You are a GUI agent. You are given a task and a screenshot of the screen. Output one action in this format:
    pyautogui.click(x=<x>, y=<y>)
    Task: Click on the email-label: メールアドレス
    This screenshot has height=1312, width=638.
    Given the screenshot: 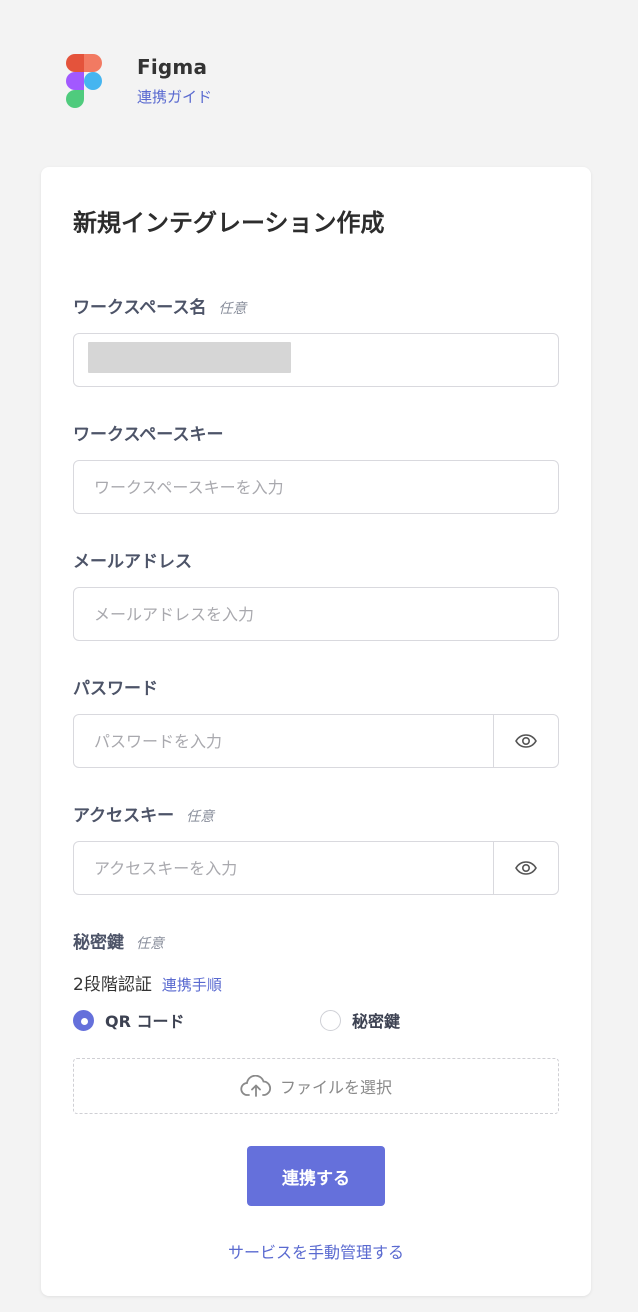 What is the action you would take?
    pyautogui.click(x=132, y=562)
    